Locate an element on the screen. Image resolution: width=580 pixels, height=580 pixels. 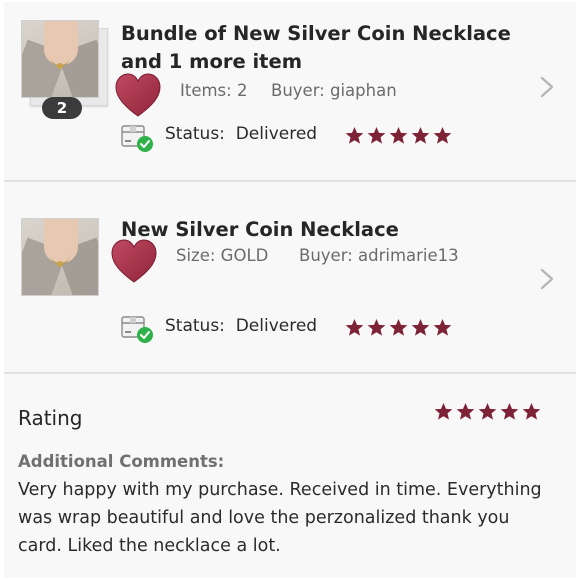
items-count: Items: 2 is located at coordinates (214, 90).